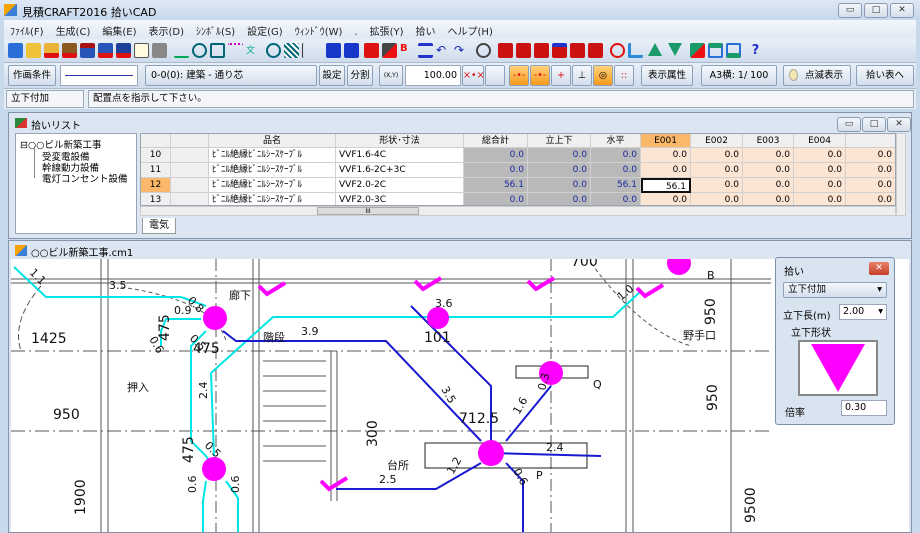 The width and height of the screenshot is (920, 533). Describe the element at coordinates (863, 312) in the screenshot. I see `drop-length-select: 2.00 ▾` at that location.